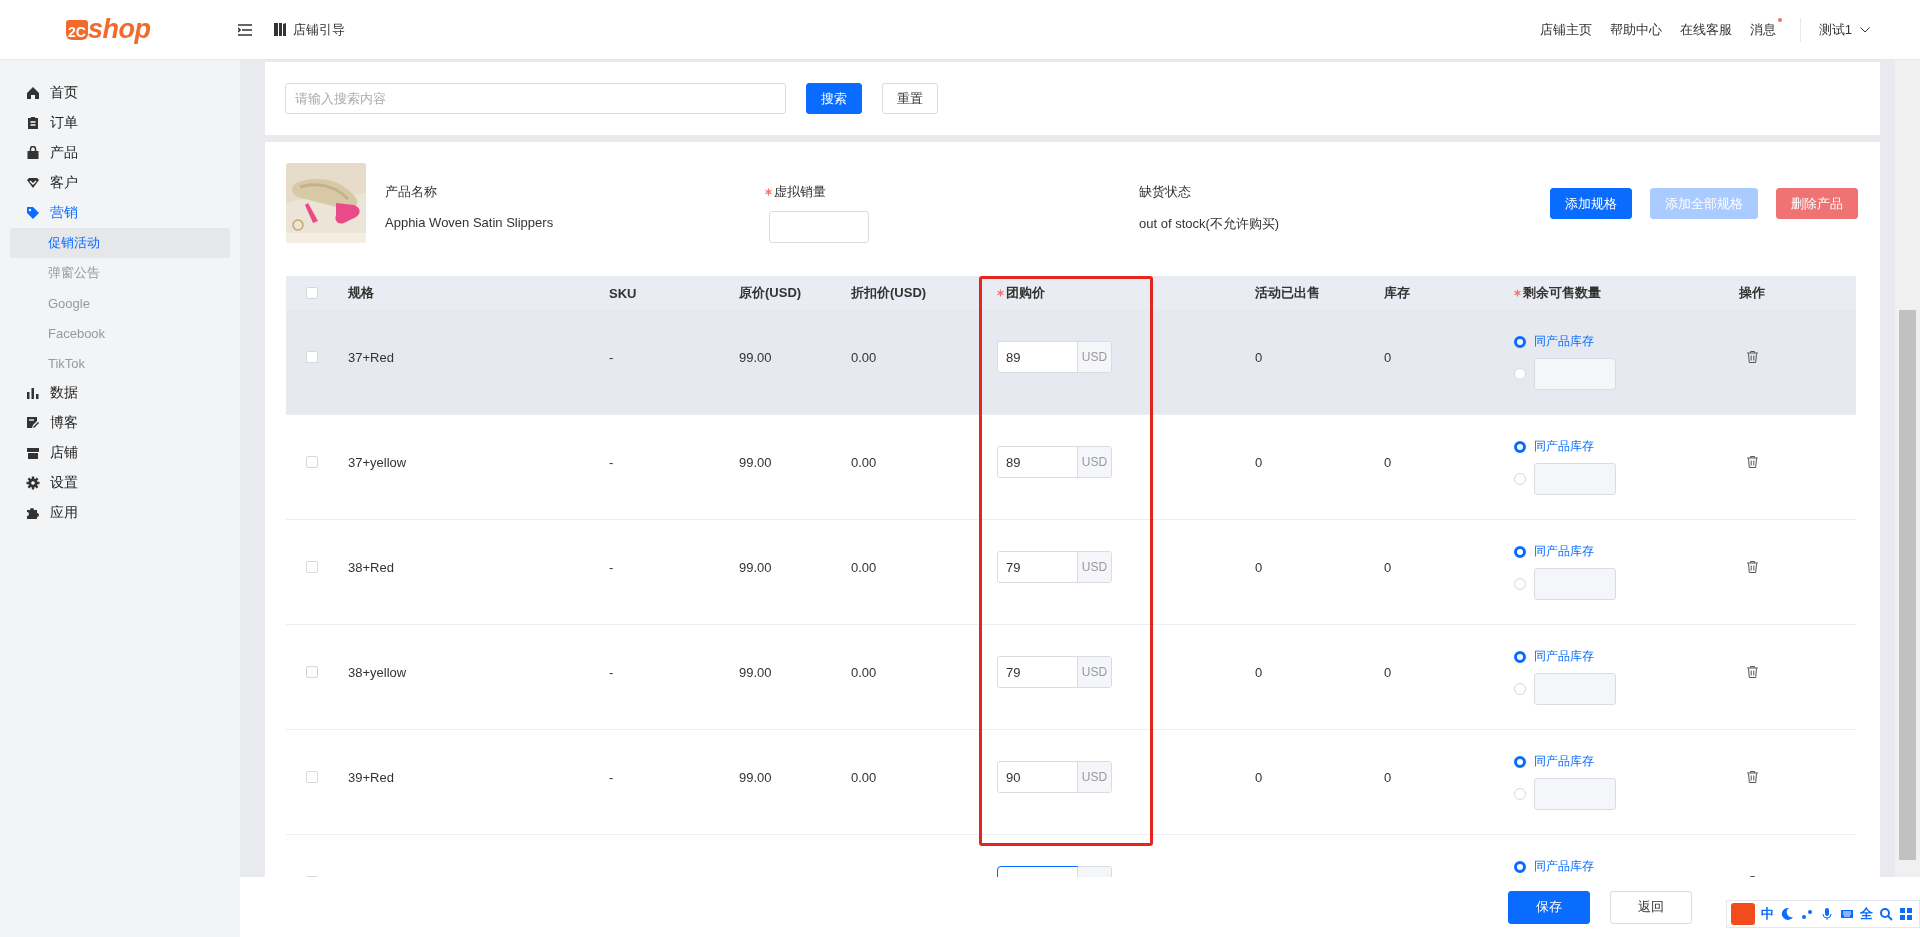 The image size is (1920, 937). Describe the element at coordinates (1549, 907) in the screenshot. I see `action-button: 保存` at that location.